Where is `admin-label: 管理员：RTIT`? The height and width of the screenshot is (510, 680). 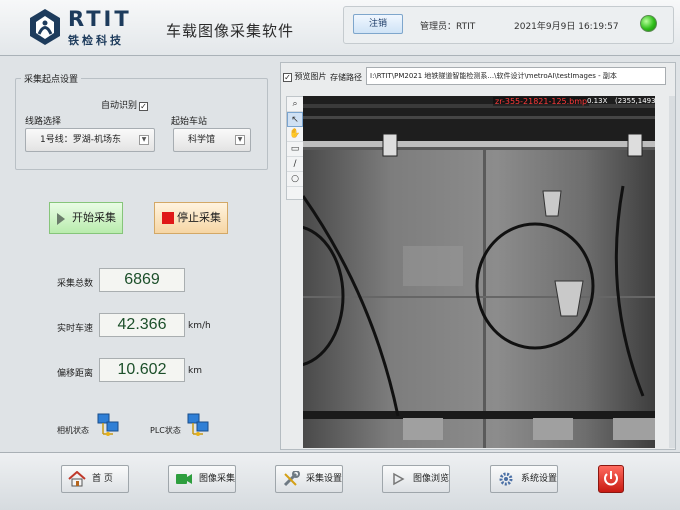
admin-label: 管理员：RTIT is located at coordinates (448, 27).